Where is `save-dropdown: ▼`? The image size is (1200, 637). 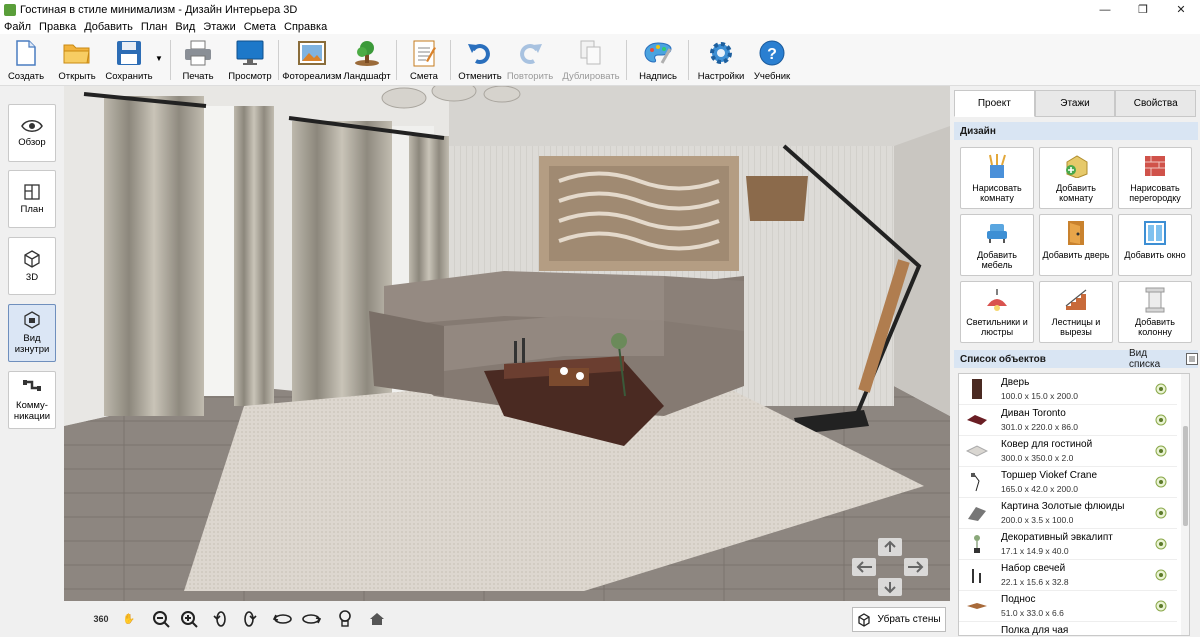
save-dropdown: ▼ is located at coordinates (159, 60).